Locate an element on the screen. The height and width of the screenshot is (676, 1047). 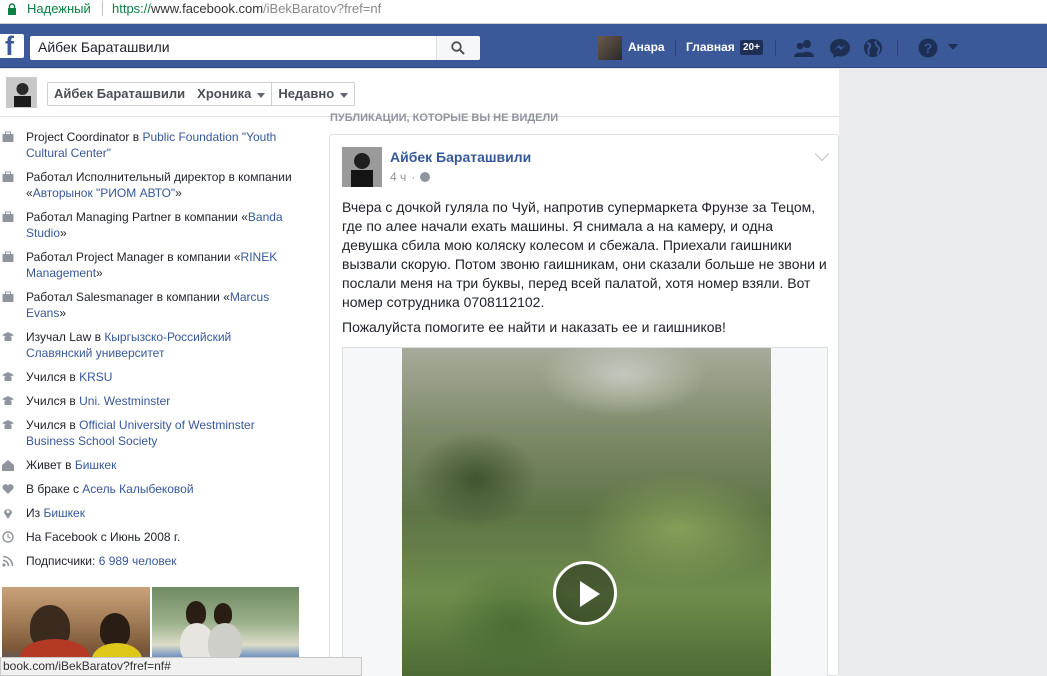
intro-item-text: Учился в Uni. Westminster is located at coordinates (161, 401).